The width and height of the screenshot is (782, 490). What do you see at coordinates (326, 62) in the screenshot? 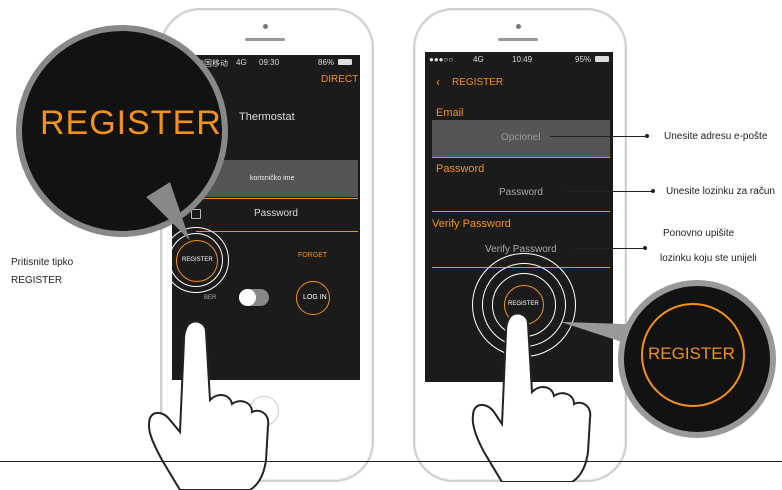
I see `battery-text: 86%` at bounding box center [326, 62].